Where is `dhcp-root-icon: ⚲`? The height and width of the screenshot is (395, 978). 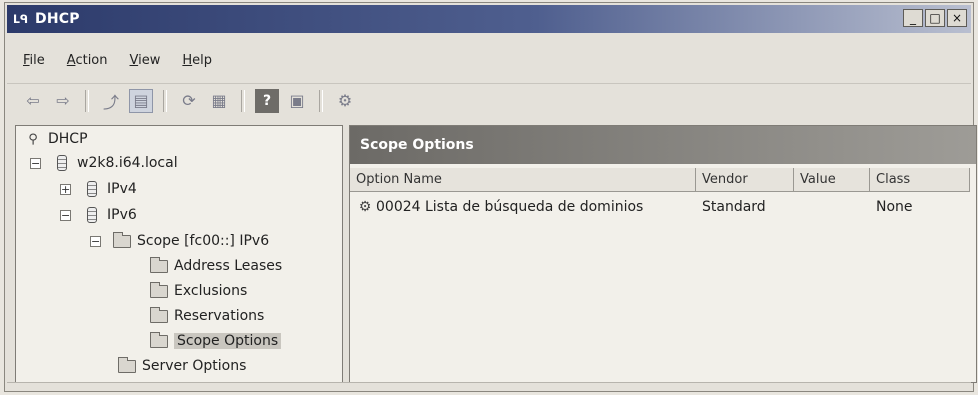
dhcp-root-icon: ⚲ is located at coordinates (33, 139).